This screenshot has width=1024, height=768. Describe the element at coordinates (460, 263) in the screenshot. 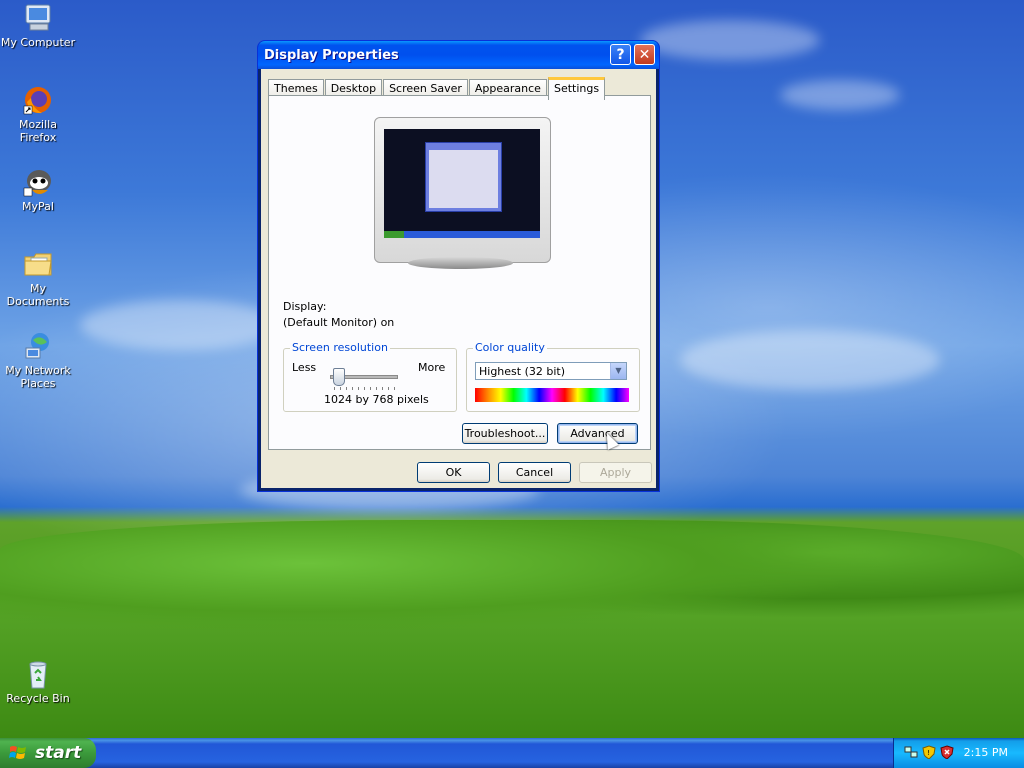

I see `monitor-stand` at that location.